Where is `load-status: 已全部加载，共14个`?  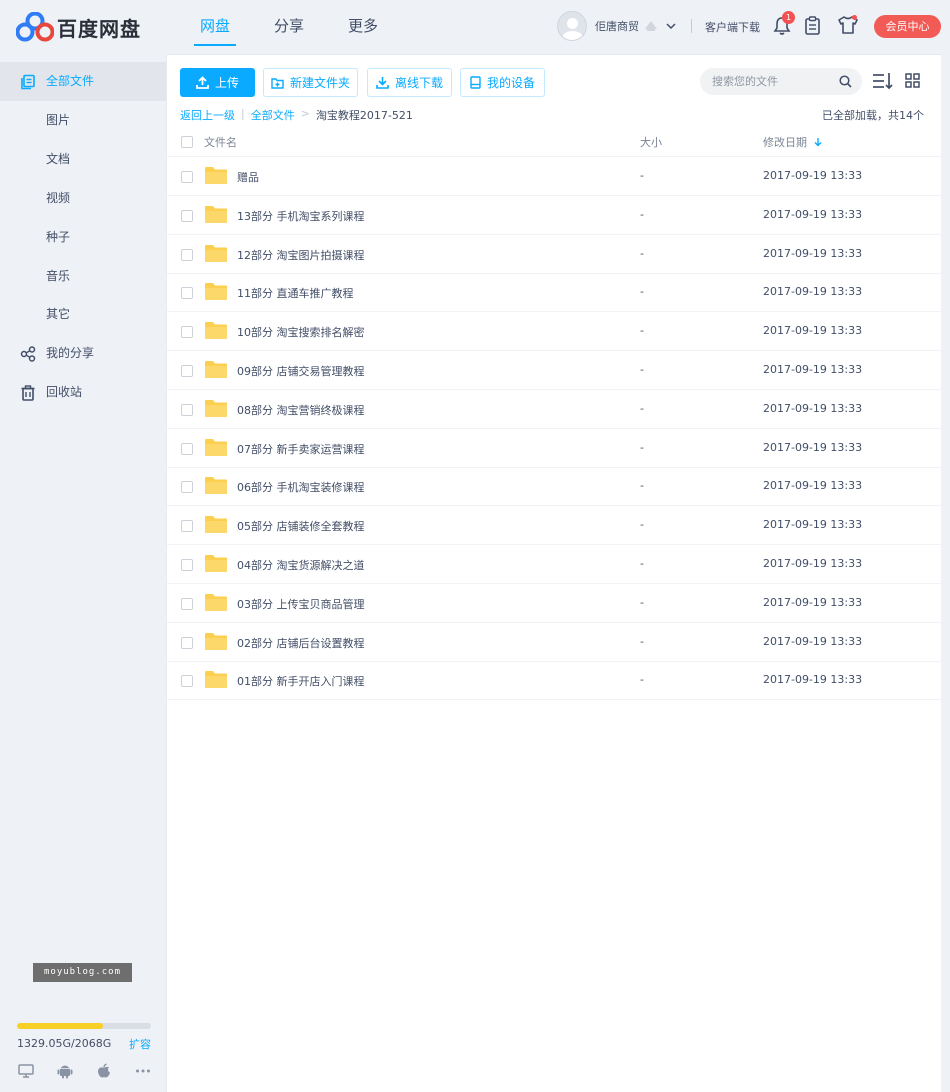
load-status: 已全部加载，共14个 is located at coordinates (873, 115).